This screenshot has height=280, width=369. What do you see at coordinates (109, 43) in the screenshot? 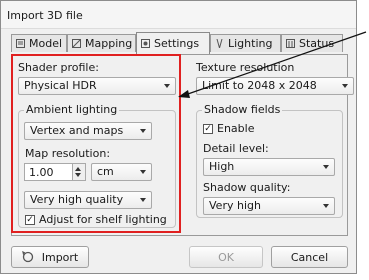
I see `tab-label: Mapping` at bounding box center [109, 43].